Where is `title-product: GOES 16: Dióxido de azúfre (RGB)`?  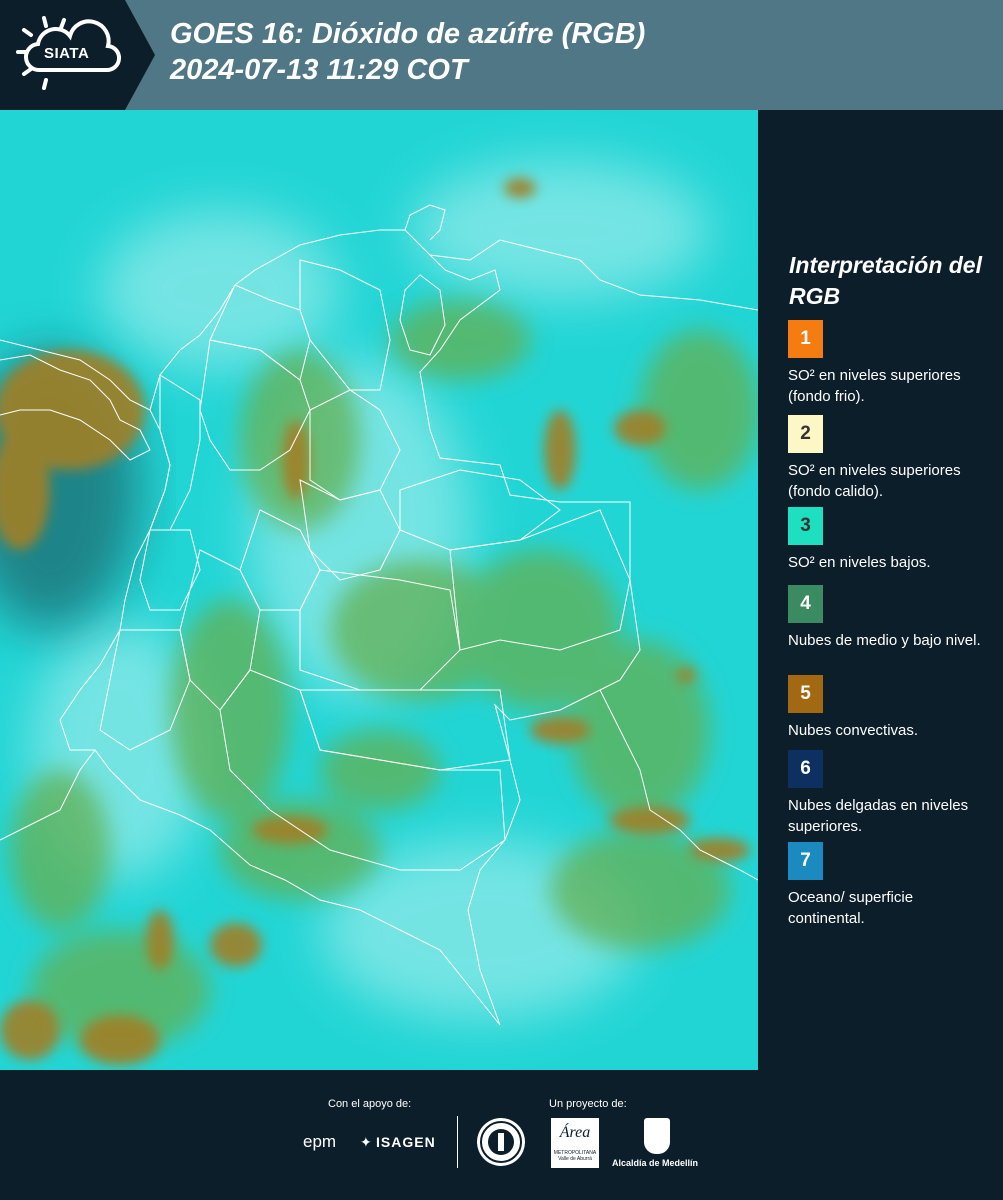 title-product: GOES 16: Dióxido de azúfre (RGB) is located at coordinates (408, 34).